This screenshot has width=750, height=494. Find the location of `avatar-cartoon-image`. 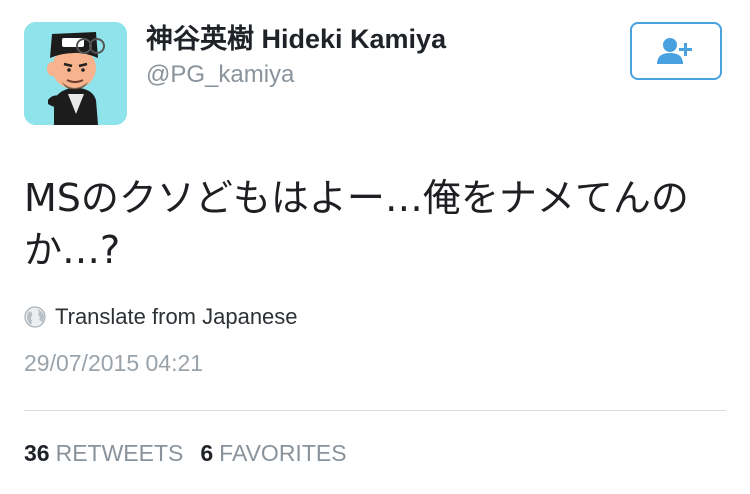

avatar-cartoon-image is located at coordinates (75, 73).